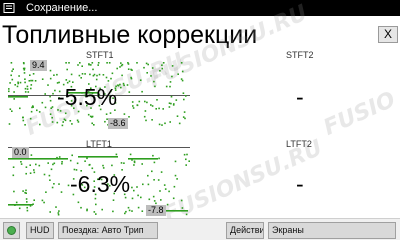 This screenshot has width=400, height=240. I want to click on actions-button: Действия, so click(245, 230).